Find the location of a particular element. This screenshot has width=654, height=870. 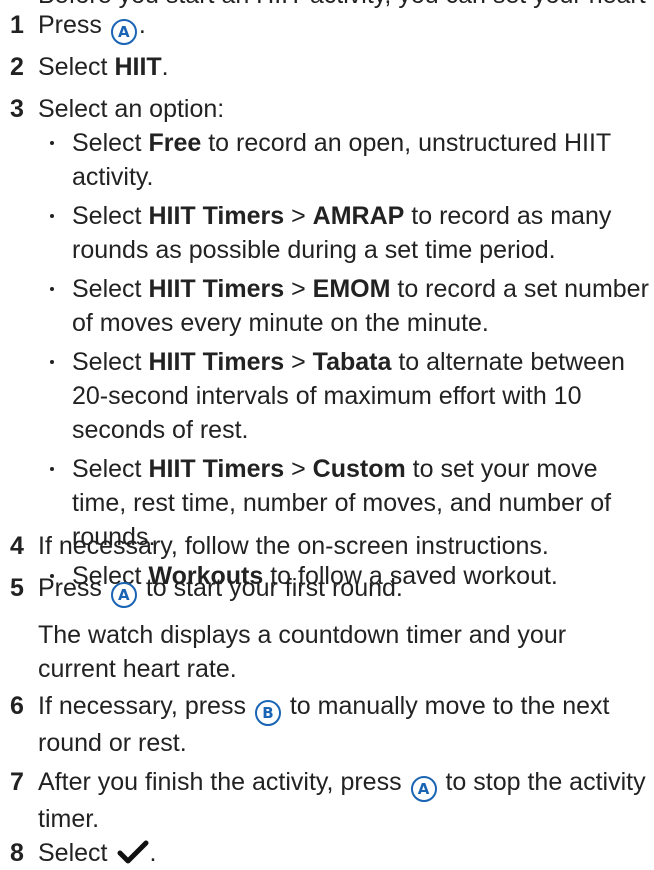

step-text-end: to start your first round. is located at coordinates (274, 588).